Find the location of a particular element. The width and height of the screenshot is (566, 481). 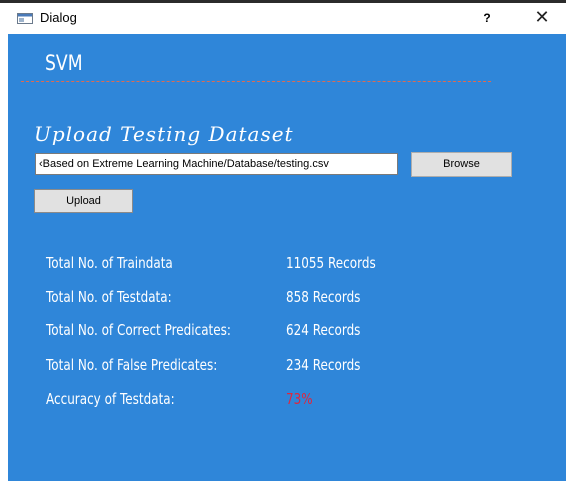

stat-label-accuracy: Accuracy of Testdata: is located at coordinates (110, 399).